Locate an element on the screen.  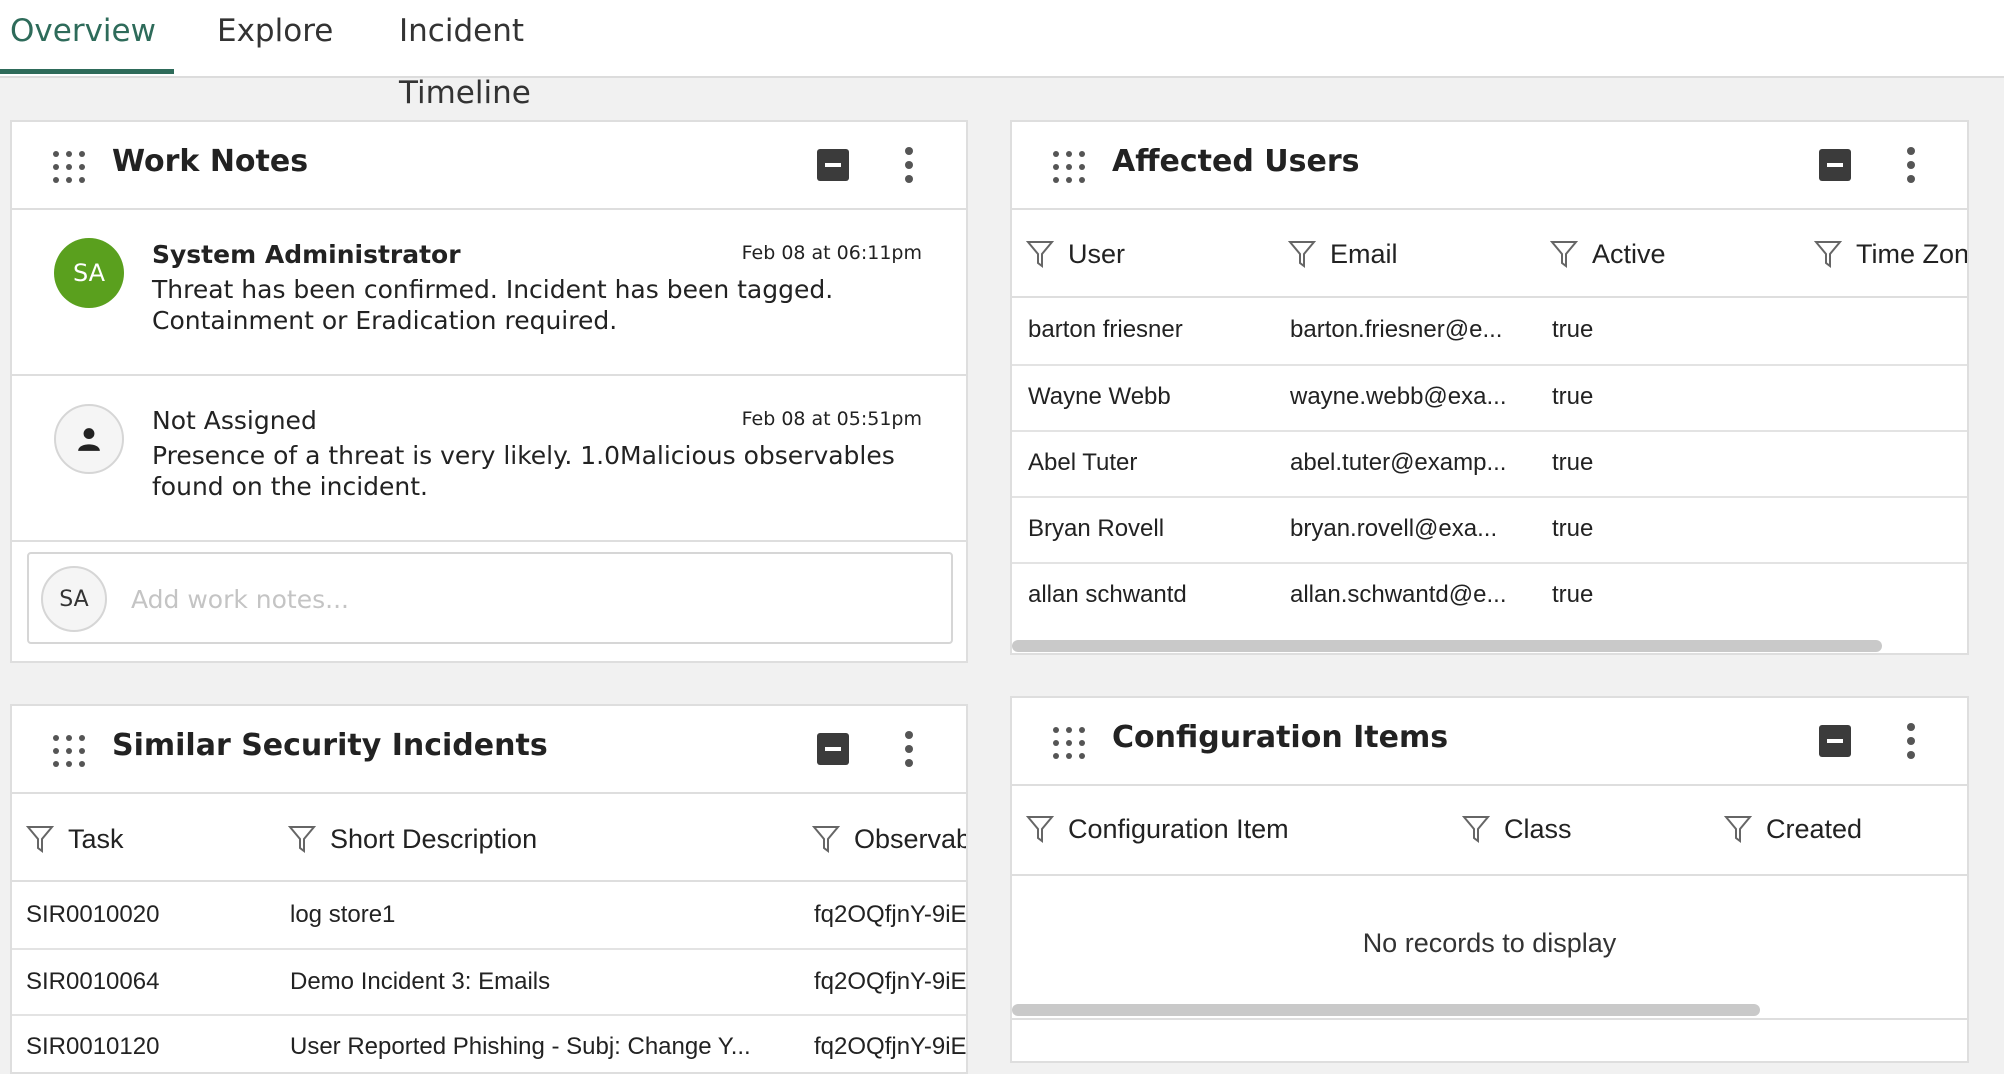
work-notes-input is located at coordinates (531, 599).